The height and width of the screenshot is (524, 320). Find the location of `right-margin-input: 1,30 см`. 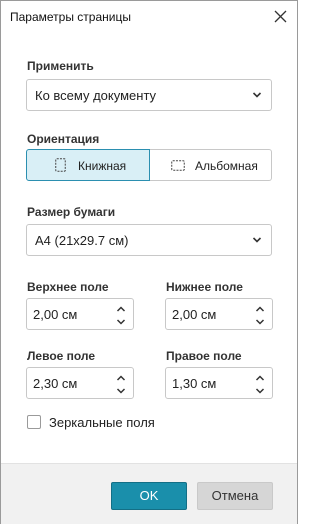

right-margin-input: 1,30 см is located at coordinates (219, 383).